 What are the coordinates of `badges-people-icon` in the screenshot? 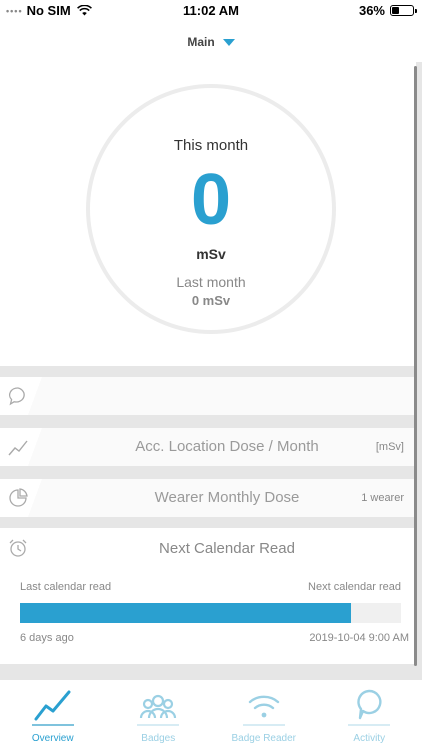 It's located at (158, 706).